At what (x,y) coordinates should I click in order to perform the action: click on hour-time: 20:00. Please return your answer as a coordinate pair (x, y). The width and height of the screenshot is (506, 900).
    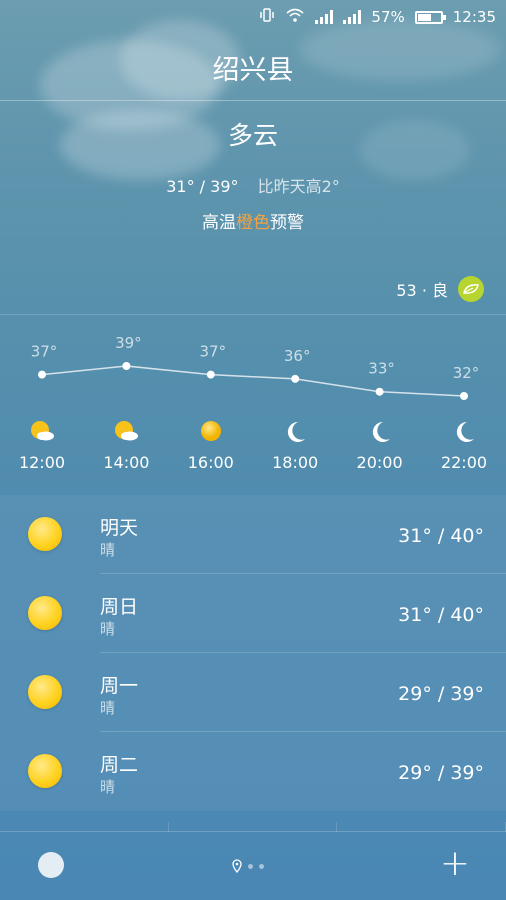
    Looking at the image, I should click on (379, 462).